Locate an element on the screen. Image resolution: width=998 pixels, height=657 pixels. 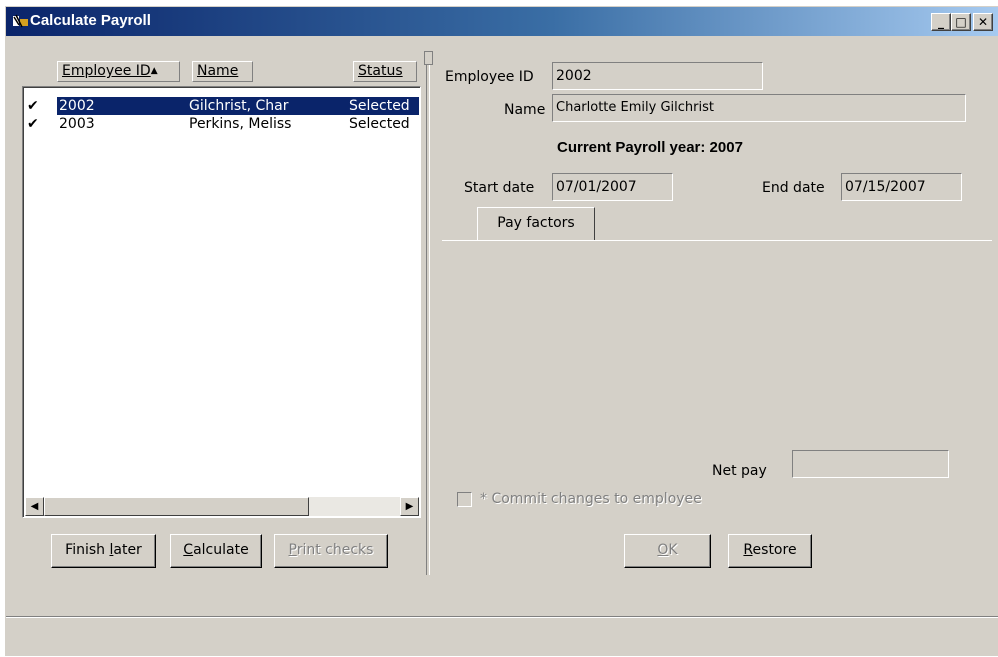
finish-later-button: Finish later is located at coordinates (103, 551).